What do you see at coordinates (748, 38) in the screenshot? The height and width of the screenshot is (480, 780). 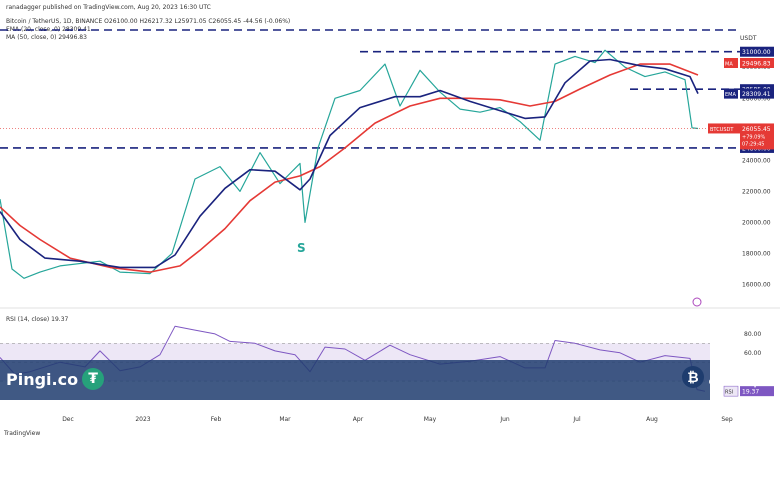 I see `currency-label: USDT` at bounding box center [748, 38].